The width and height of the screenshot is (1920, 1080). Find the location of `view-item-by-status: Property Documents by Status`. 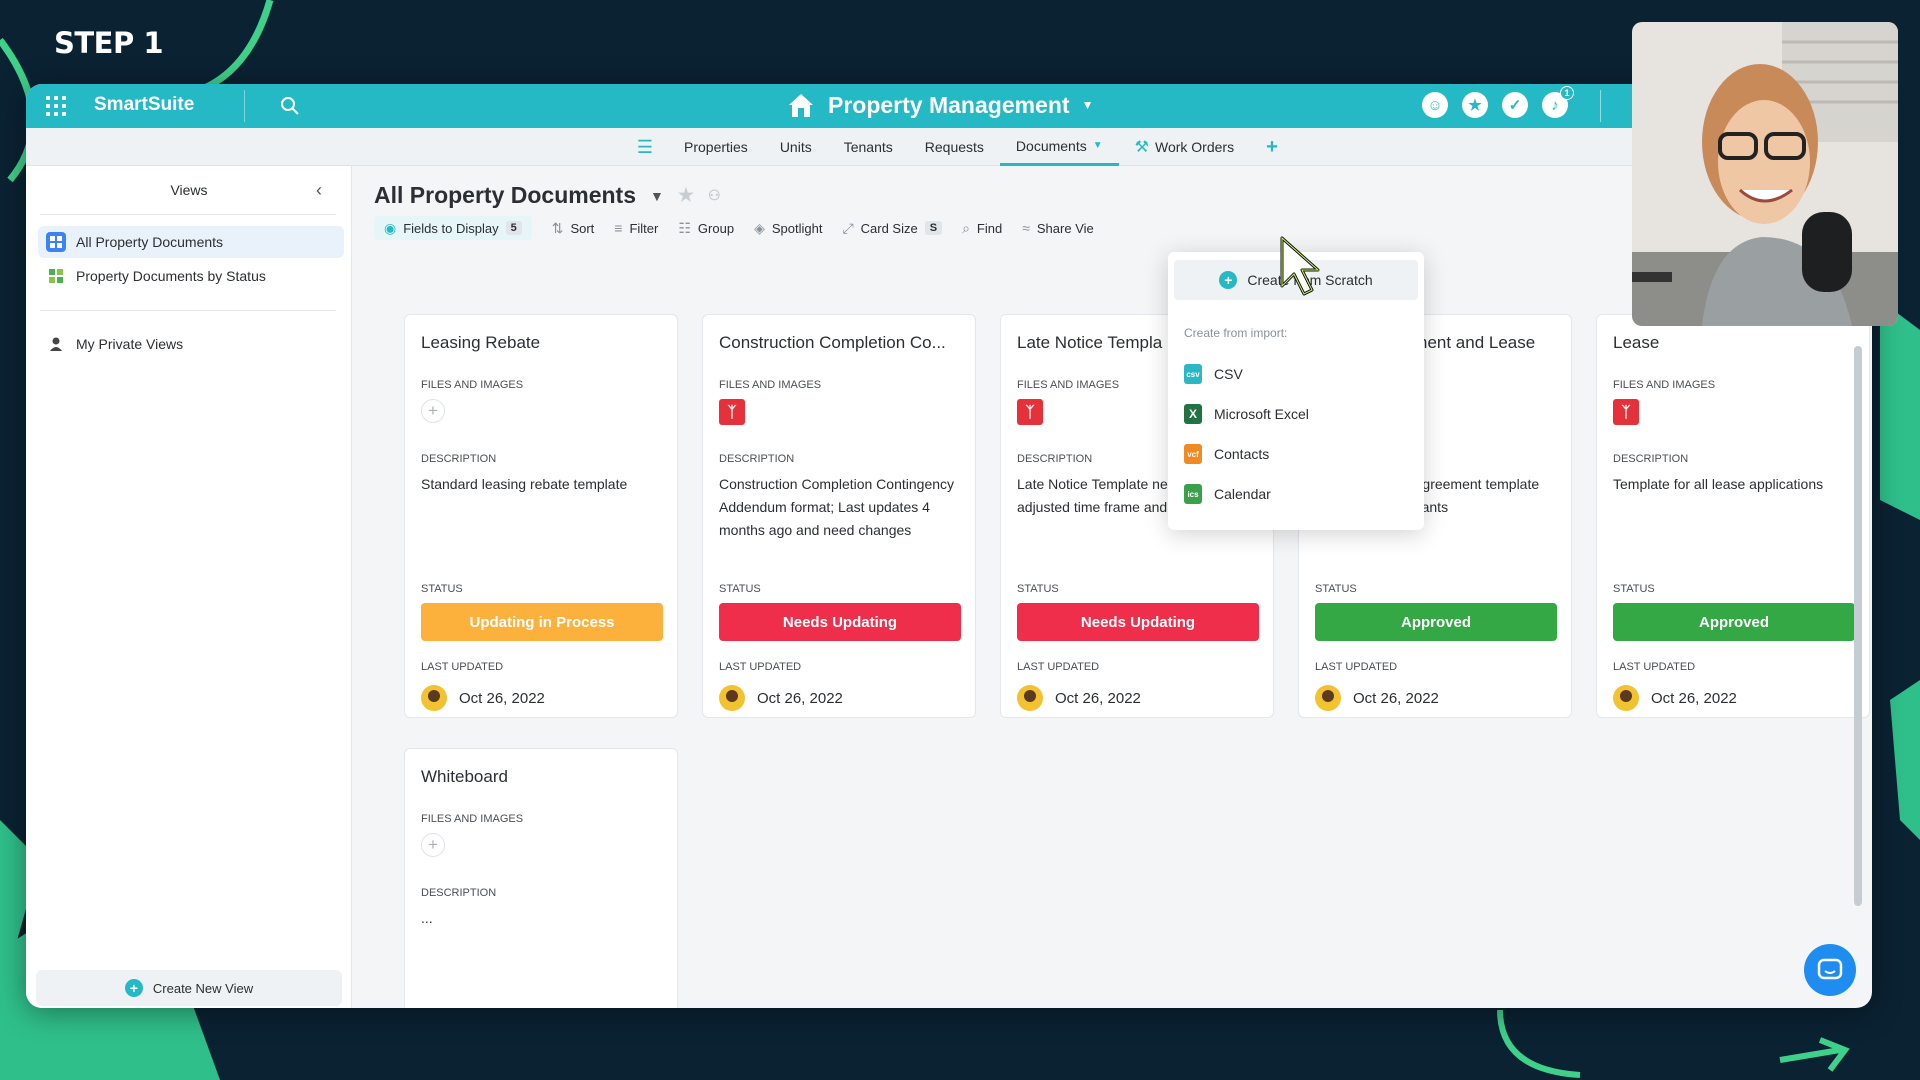

view-item-by-status: Property Documents by Status is located at coordinates (191, 276).